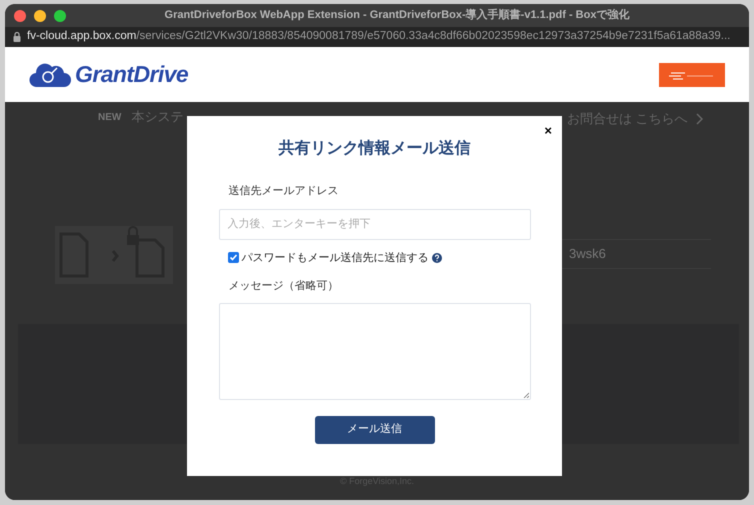 This screenshot has width=754, height=505. What do you see at coordinates (60, 16) in the screenshot?
I see `zoom-window-button` at bounding box center [60, 16].